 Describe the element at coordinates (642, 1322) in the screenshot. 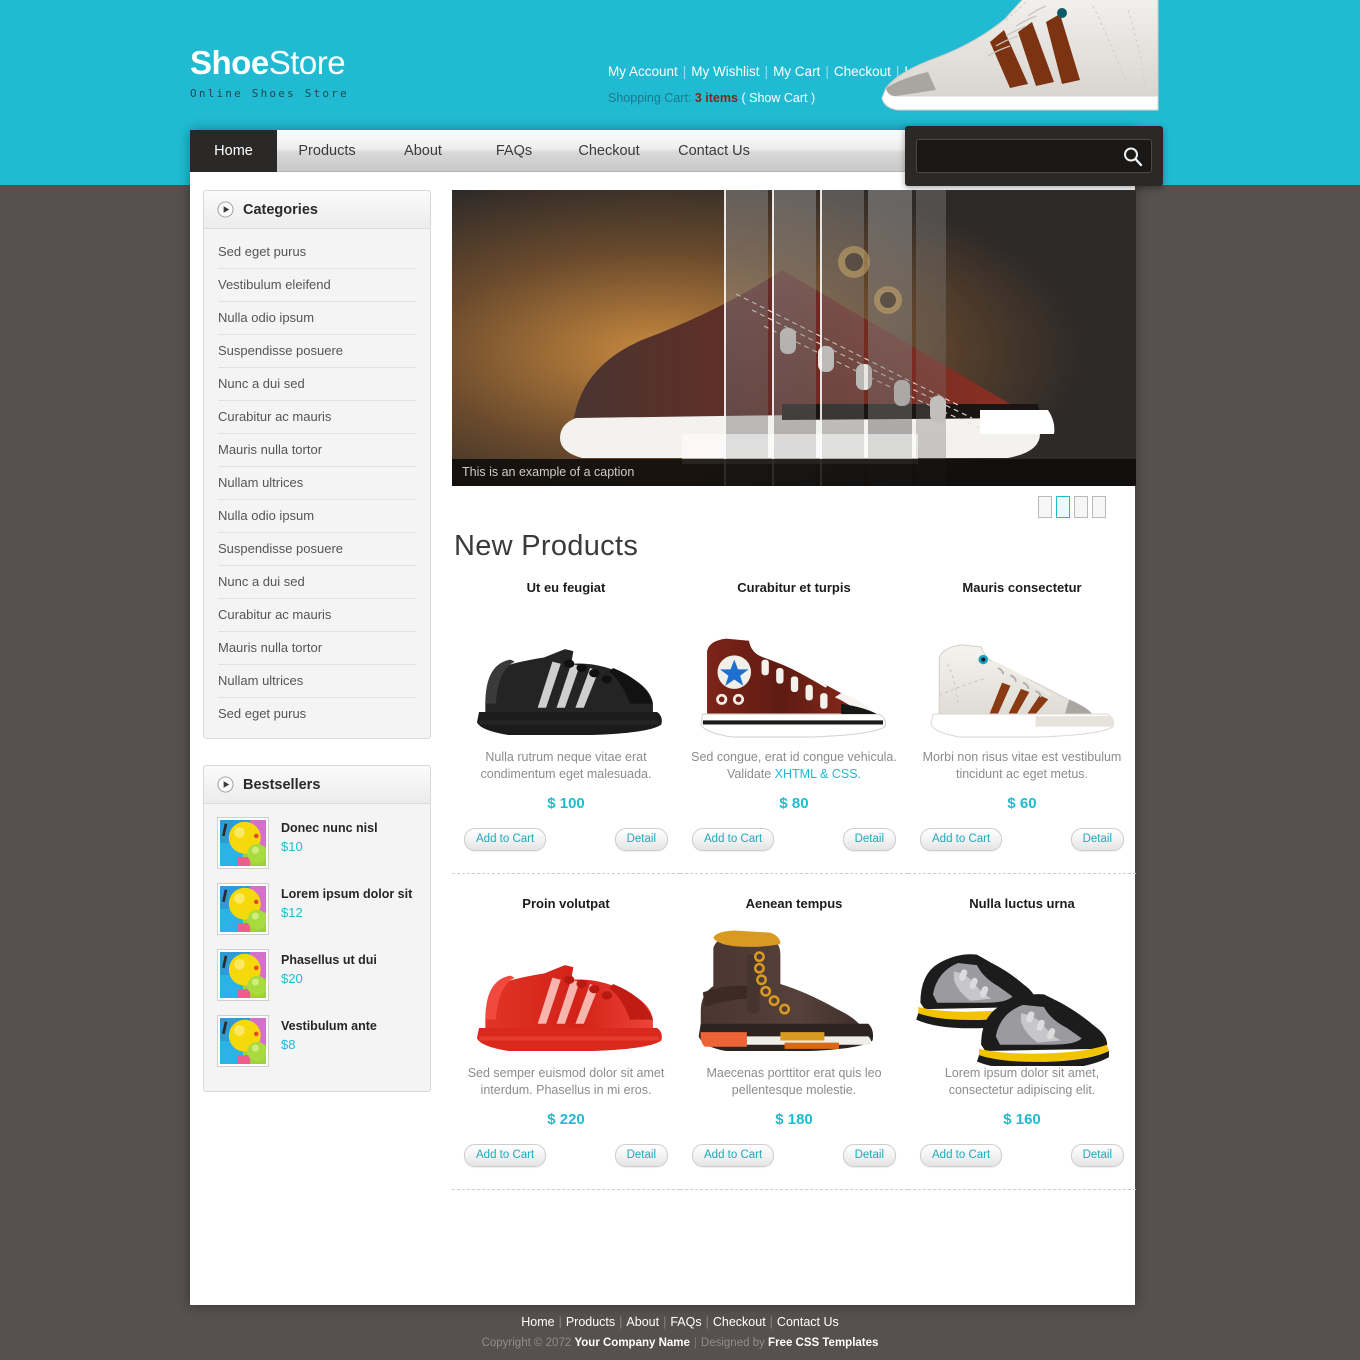

I see `footer-link-about: About` at that location.